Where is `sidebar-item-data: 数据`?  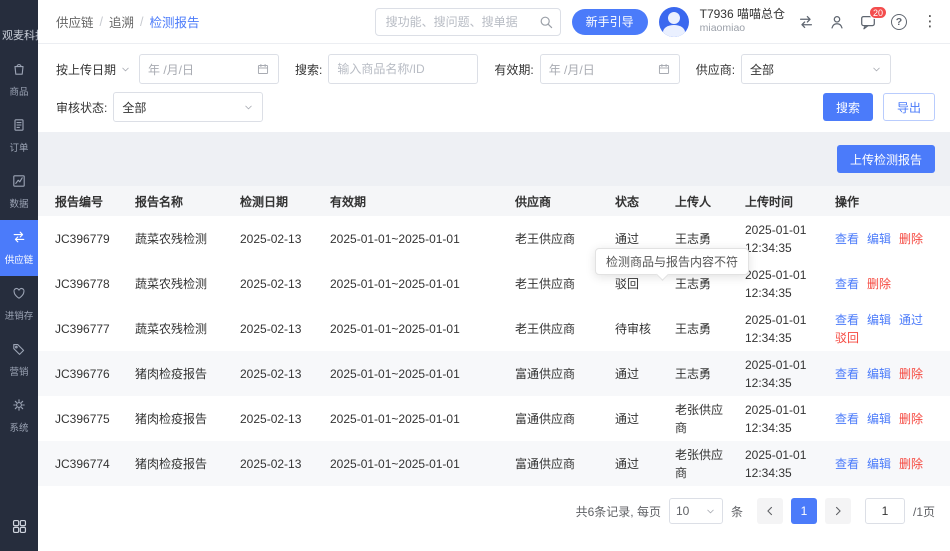 sidebar-item-data: 数据 is located at coordinates (19, 192).